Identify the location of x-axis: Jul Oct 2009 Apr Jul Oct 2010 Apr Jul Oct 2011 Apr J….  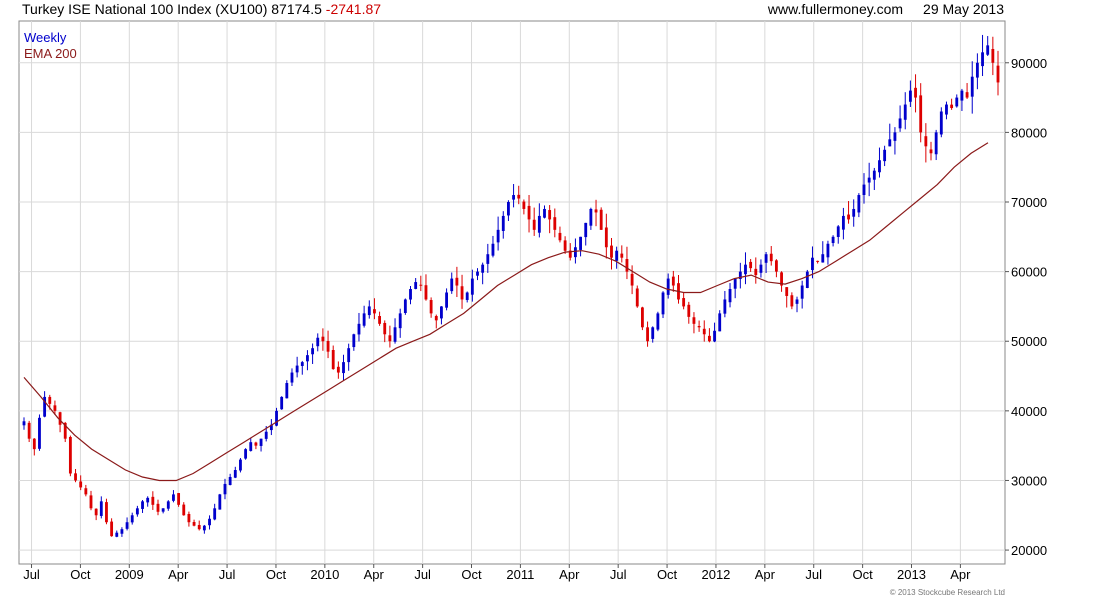
(497, 573).